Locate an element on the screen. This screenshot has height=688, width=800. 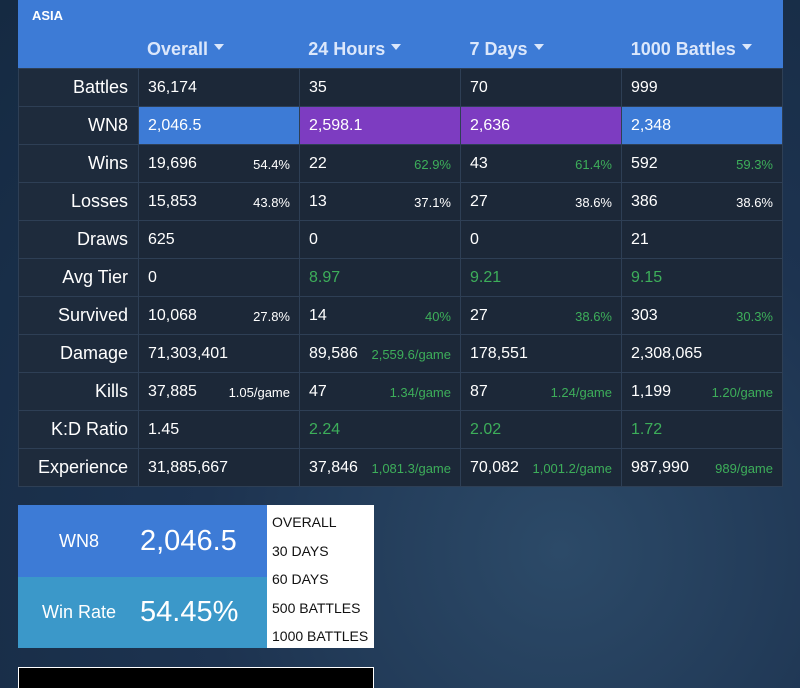
stat-cell: 89,586 2,559.6/game is located at coordinates (380, 353).